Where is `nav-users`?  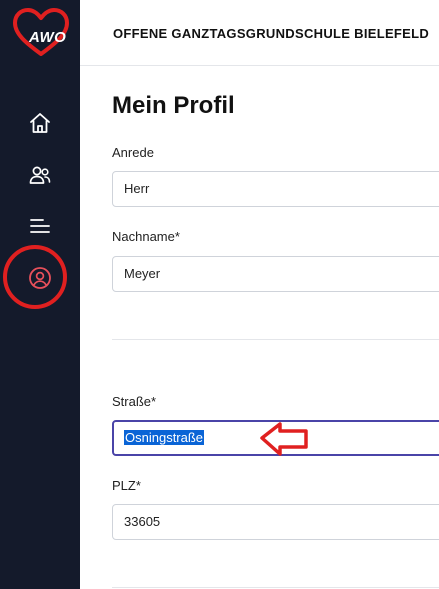
nav-users is located at coordinates (40, 175).